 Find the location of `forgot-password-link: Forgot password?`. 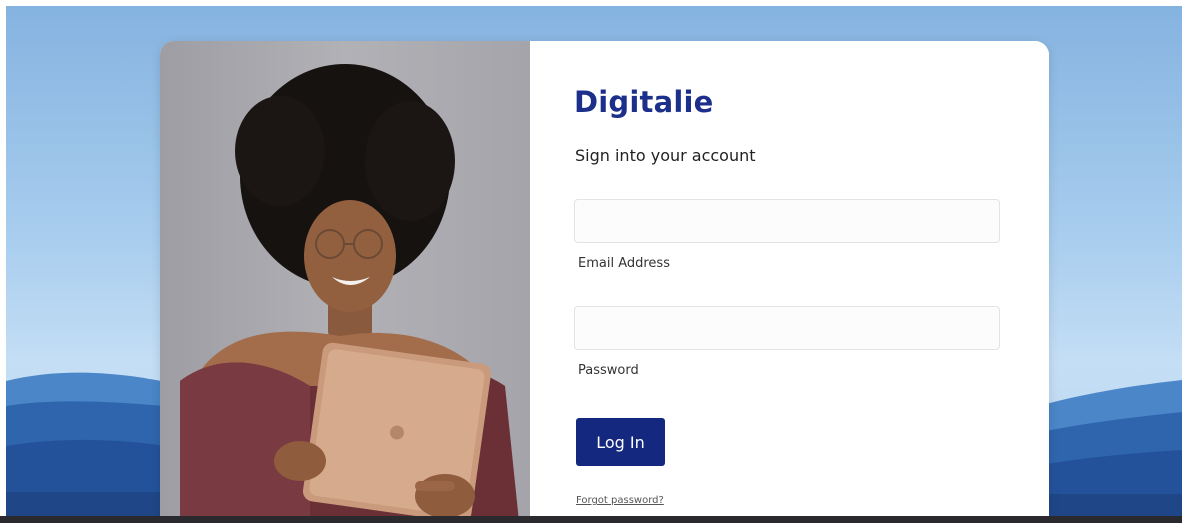

forgot-password-link: Forgot password? is located at coordinates (620, 500).